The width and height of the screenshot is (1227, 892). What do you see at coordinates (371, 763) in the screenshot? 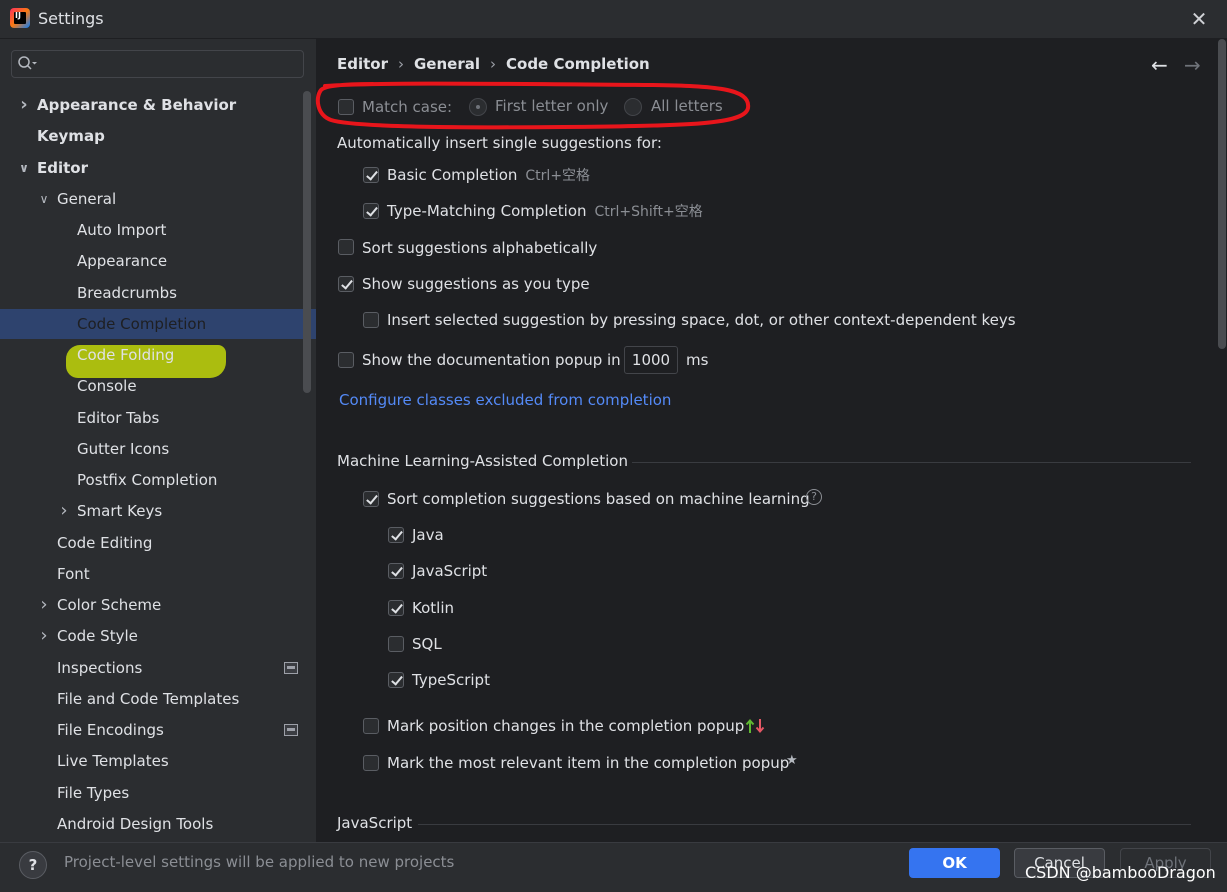
I see `mark-relevant-checkbox` at bounding box center [371, 763].